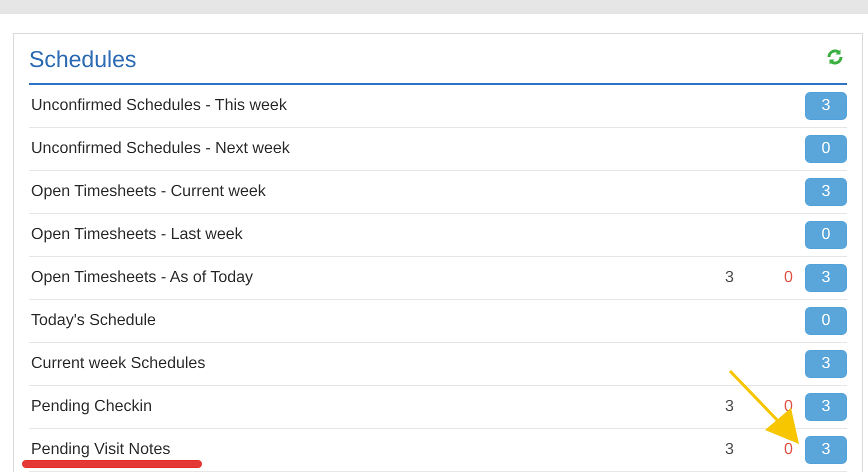 The height and width of the screenshot is (472, 868). I want to click on panel-title: Schedules, so click(82, 59).